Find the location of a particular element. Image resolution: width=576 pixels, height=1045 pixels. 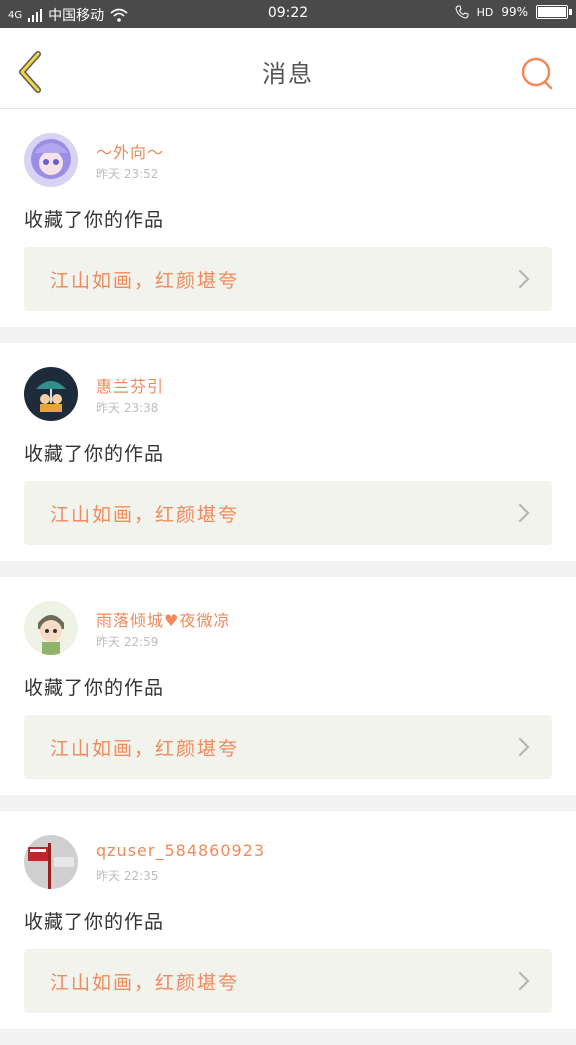

battery-icon is located at coordinates (554, 12).